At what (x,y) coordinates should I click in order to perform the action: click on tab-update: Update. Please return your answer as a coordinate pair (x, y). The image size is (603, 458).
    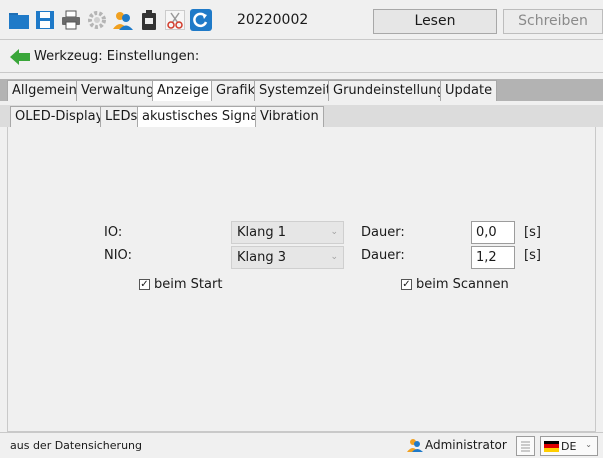
    Looking at the image, I should click on (469, 90).